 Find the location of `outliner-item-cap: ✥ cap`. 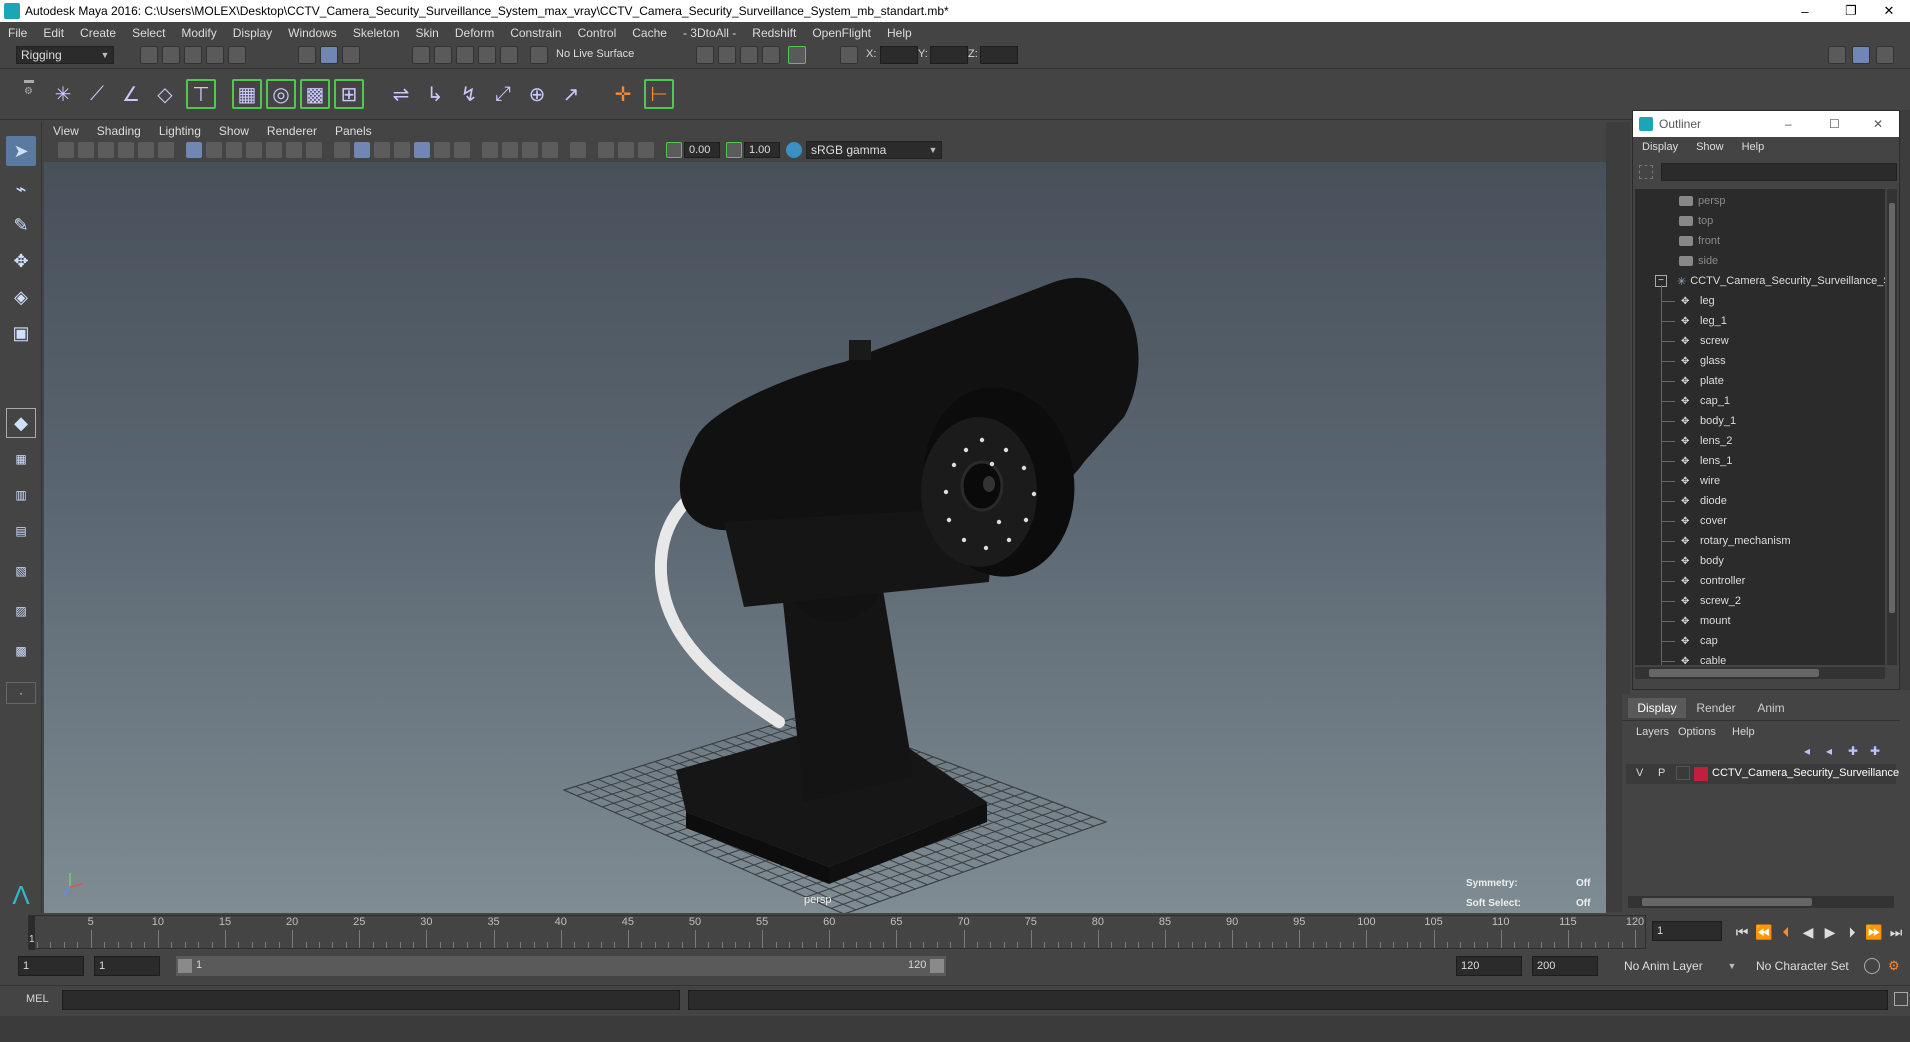

outliner-item-cap: ✥ cap is located at coordinates (1689, 641).